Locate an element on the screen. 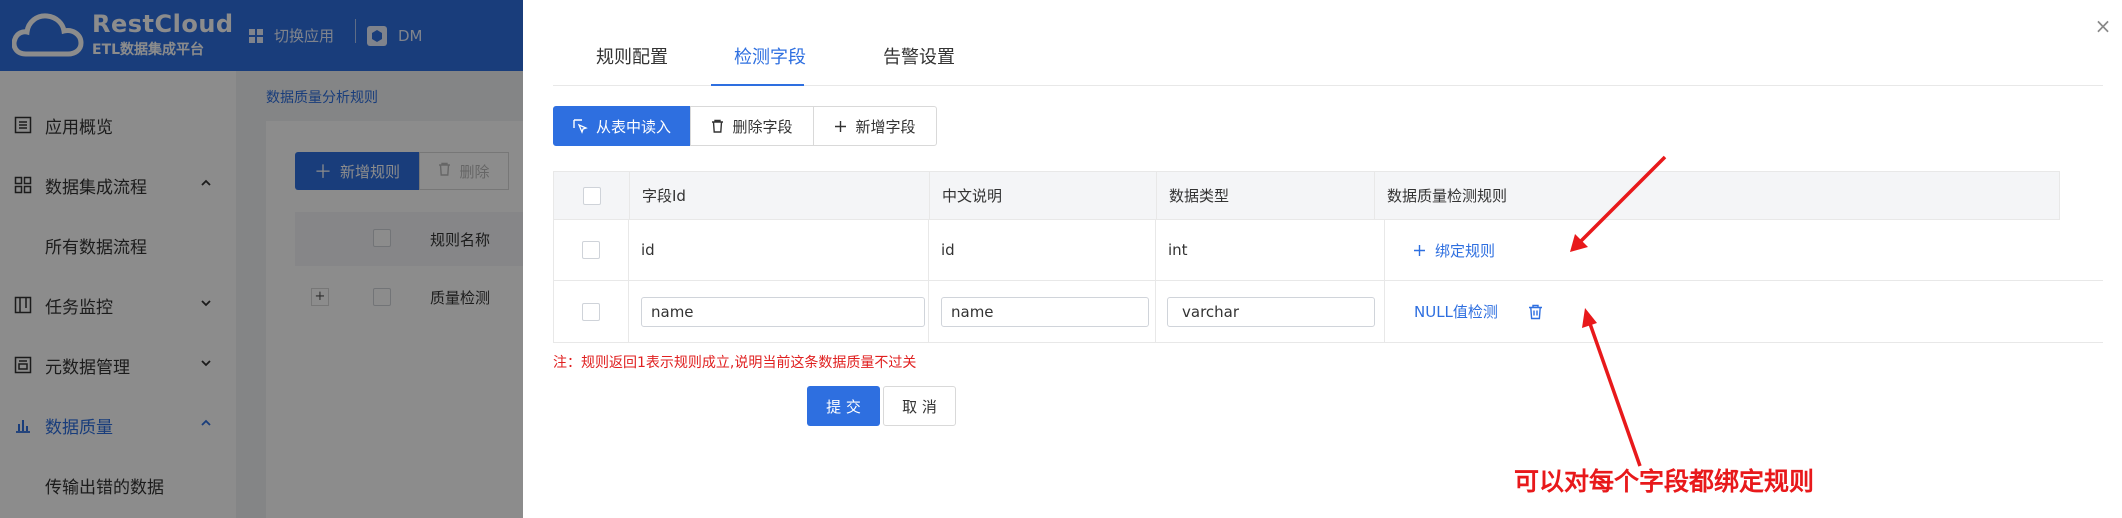 This screenshot has height=518, width=2122. table-row: id id int 绑定规则 is located at coordinates (1328, 250).